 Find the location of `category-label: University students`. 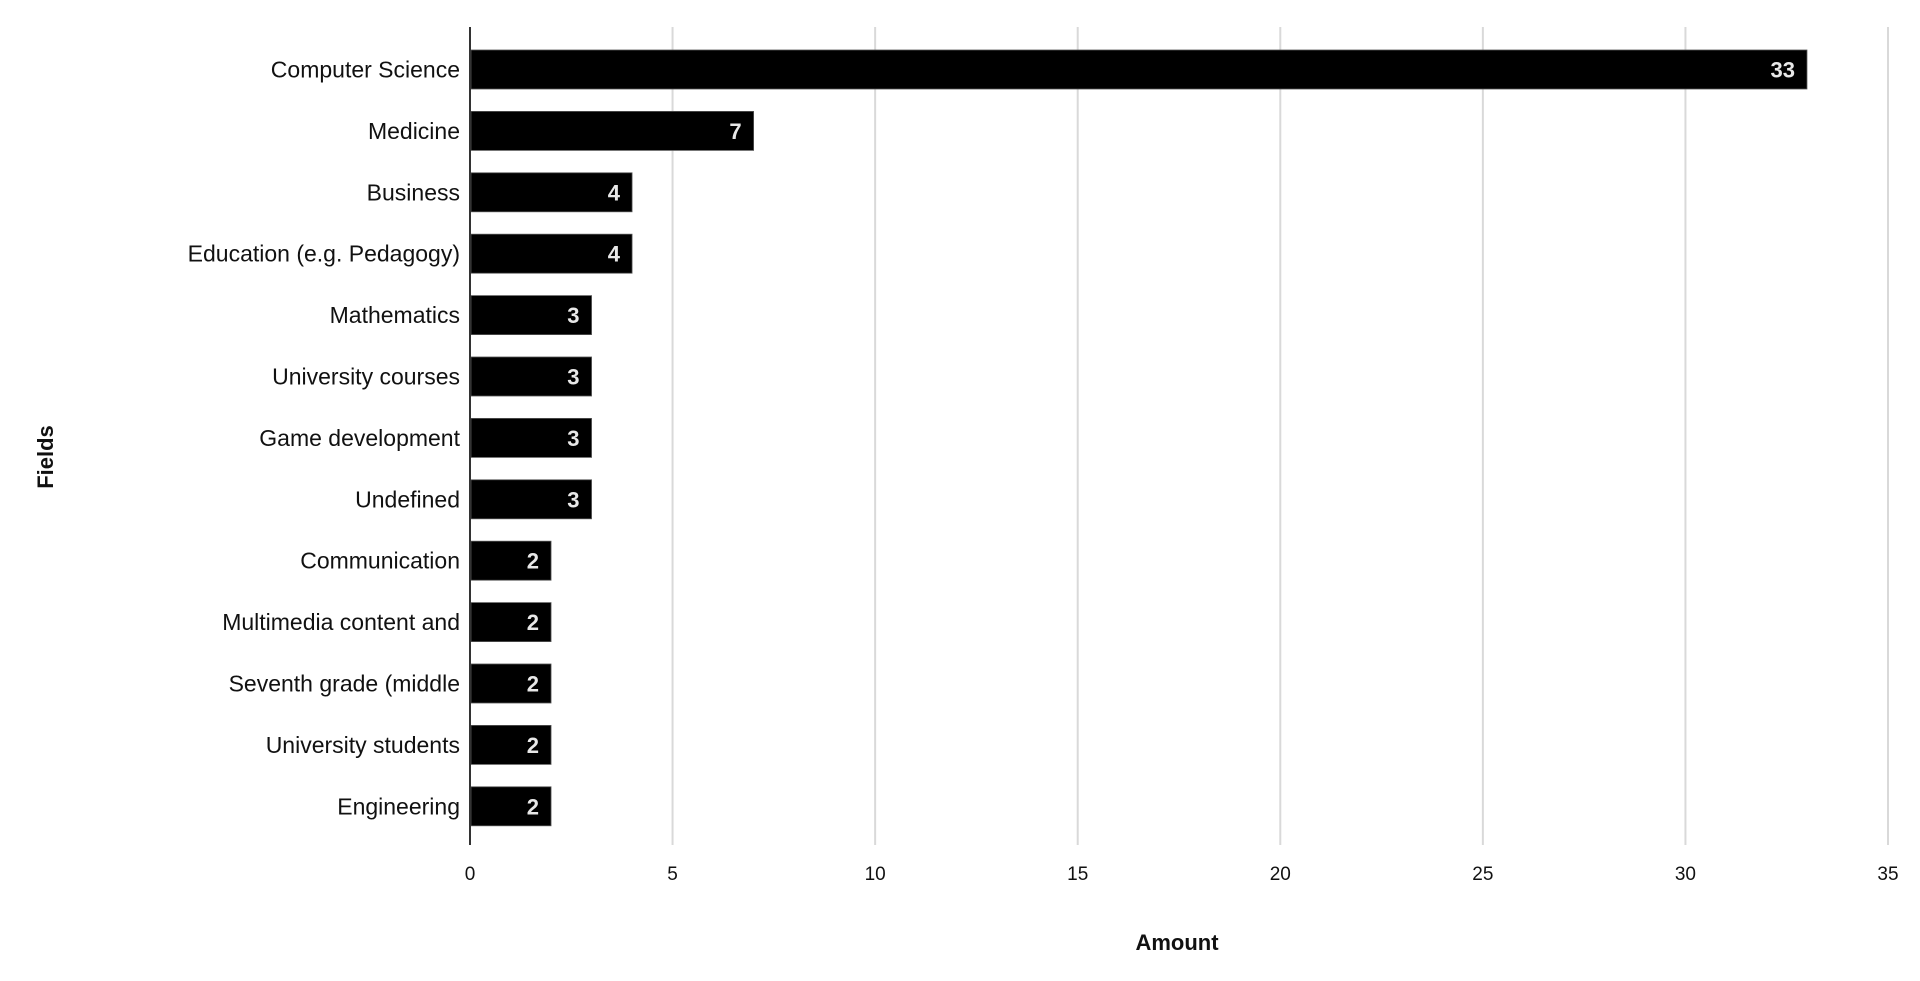

category-label: University students is located at coordinates (363, 745).